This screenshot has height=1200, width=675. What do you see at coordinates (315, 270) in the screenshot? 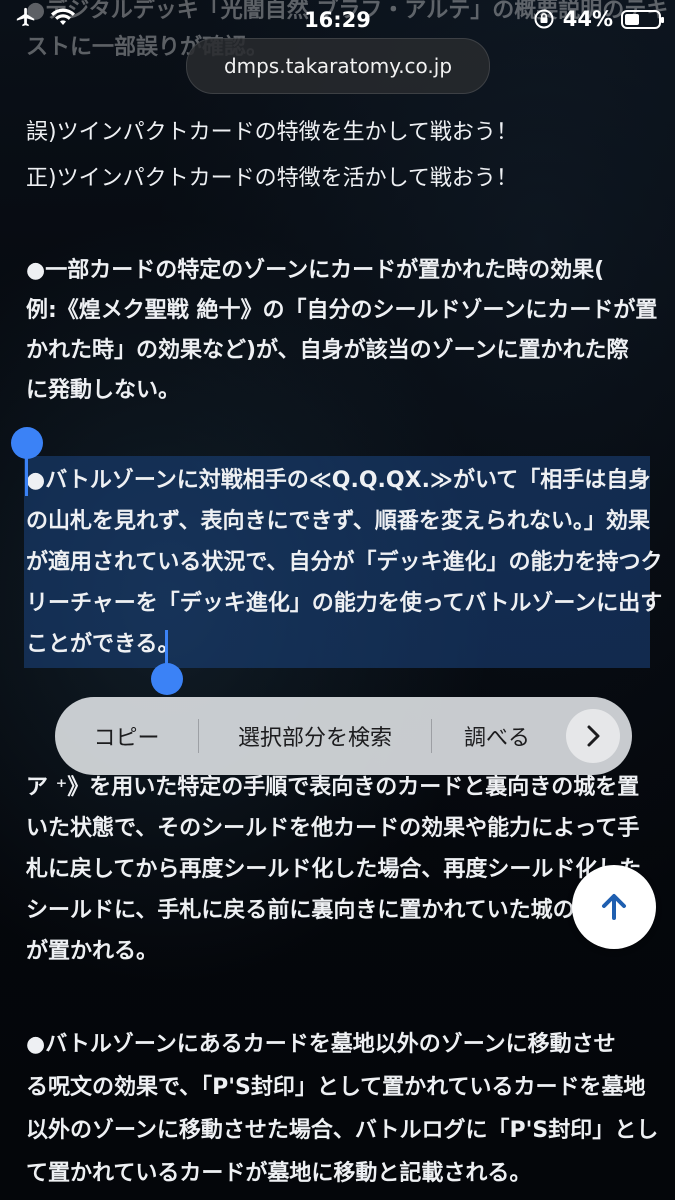
I see `bug1-line: ●一部カードの特定のゾーンにカードが置かれた時の効果(` at bounding box center [315, 270].